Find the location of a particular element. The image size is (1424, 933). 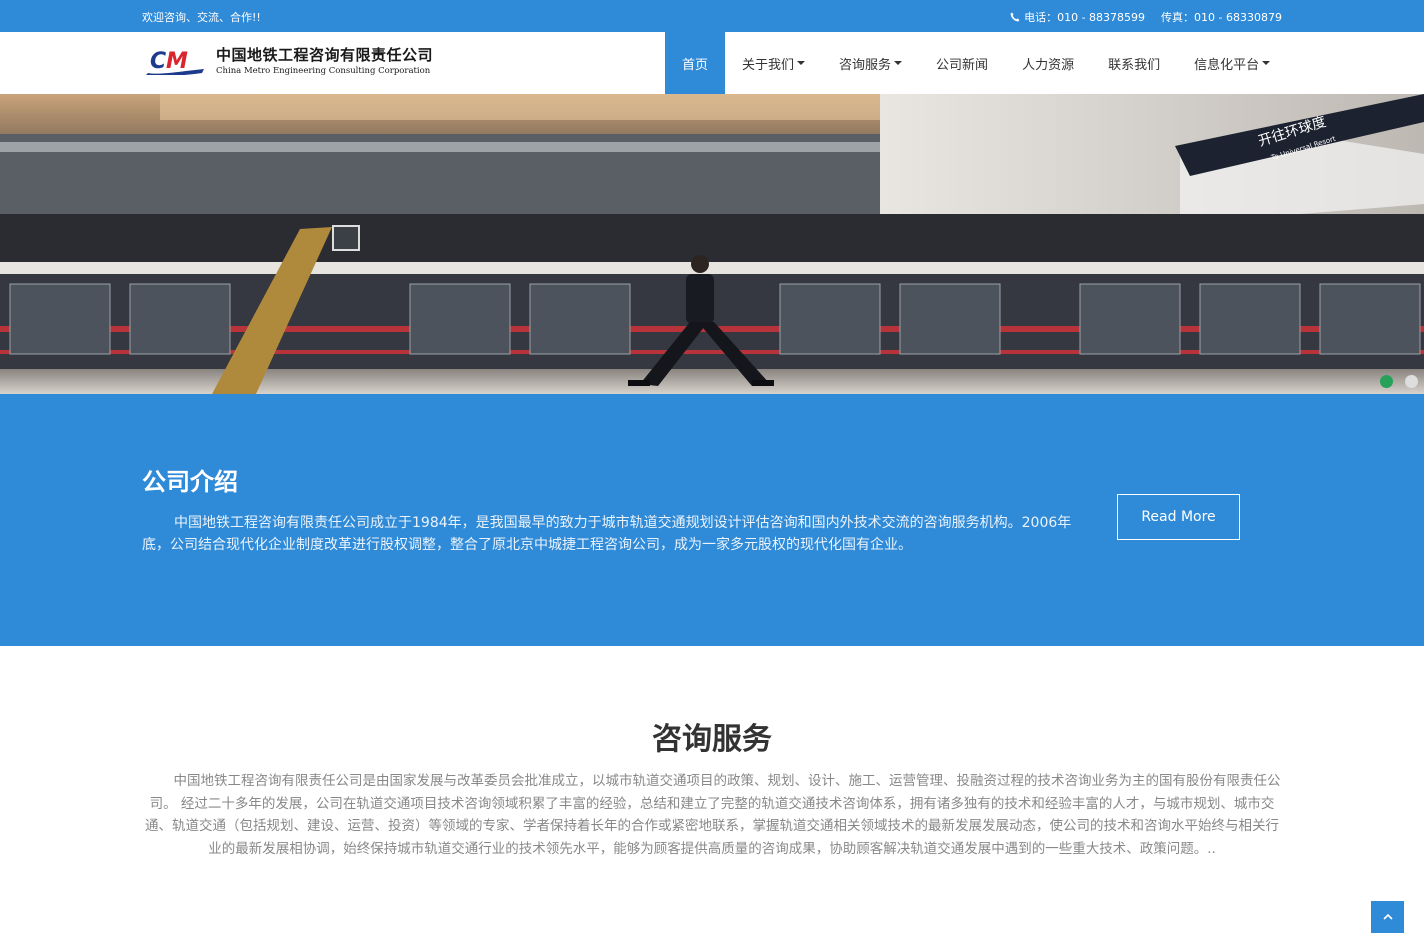

main-nav: 首页 关于我们 咨询服务 公司新闻 人力资源 联系我们 信息化平台 is located at coordinates (976, 63).